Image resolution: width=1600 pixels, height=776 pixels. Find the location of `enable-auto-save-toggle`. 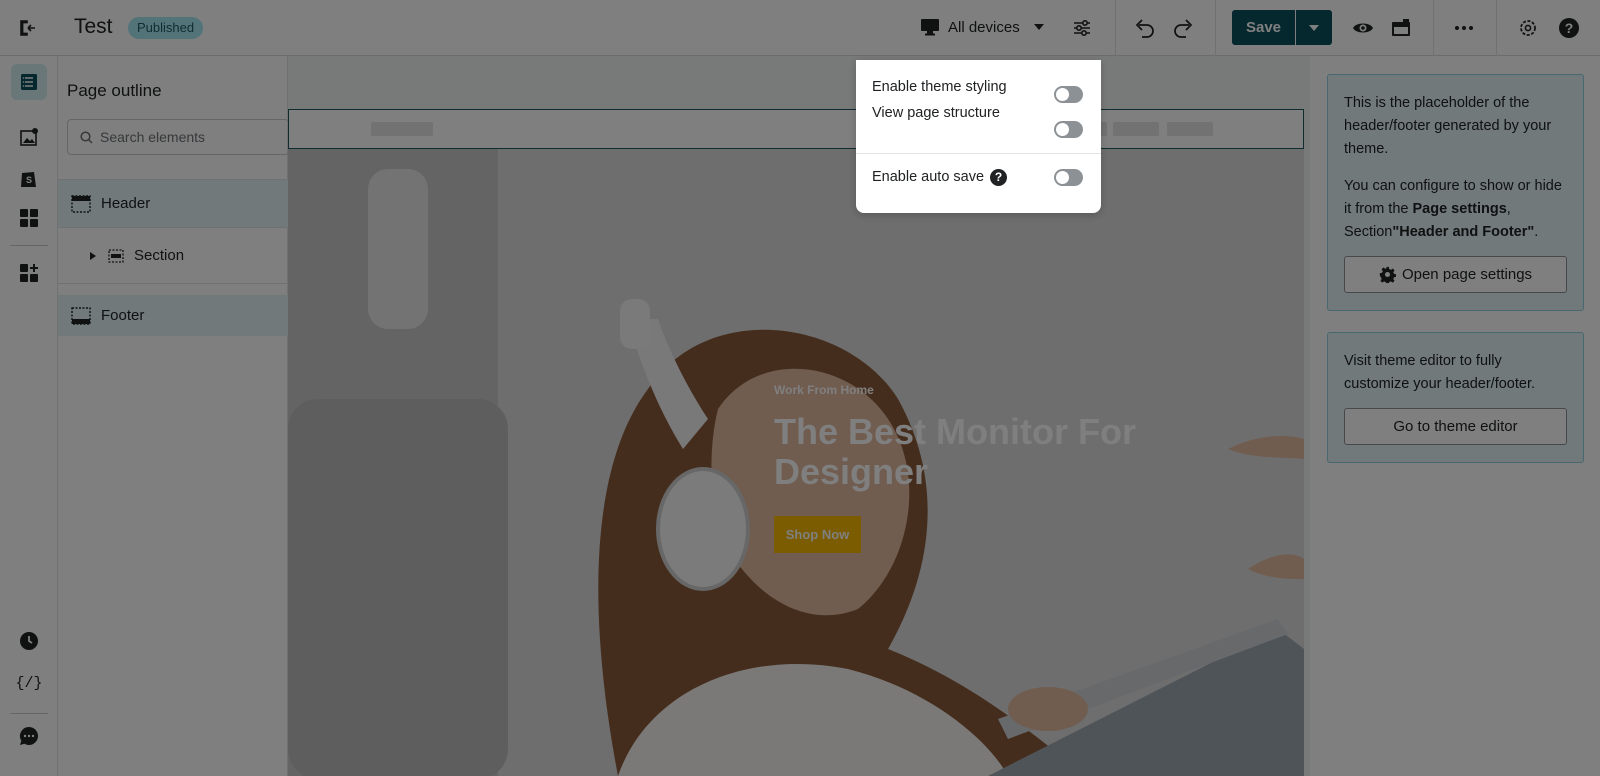

enable-auto-save-toggle is located at coordinates (1068, 177).